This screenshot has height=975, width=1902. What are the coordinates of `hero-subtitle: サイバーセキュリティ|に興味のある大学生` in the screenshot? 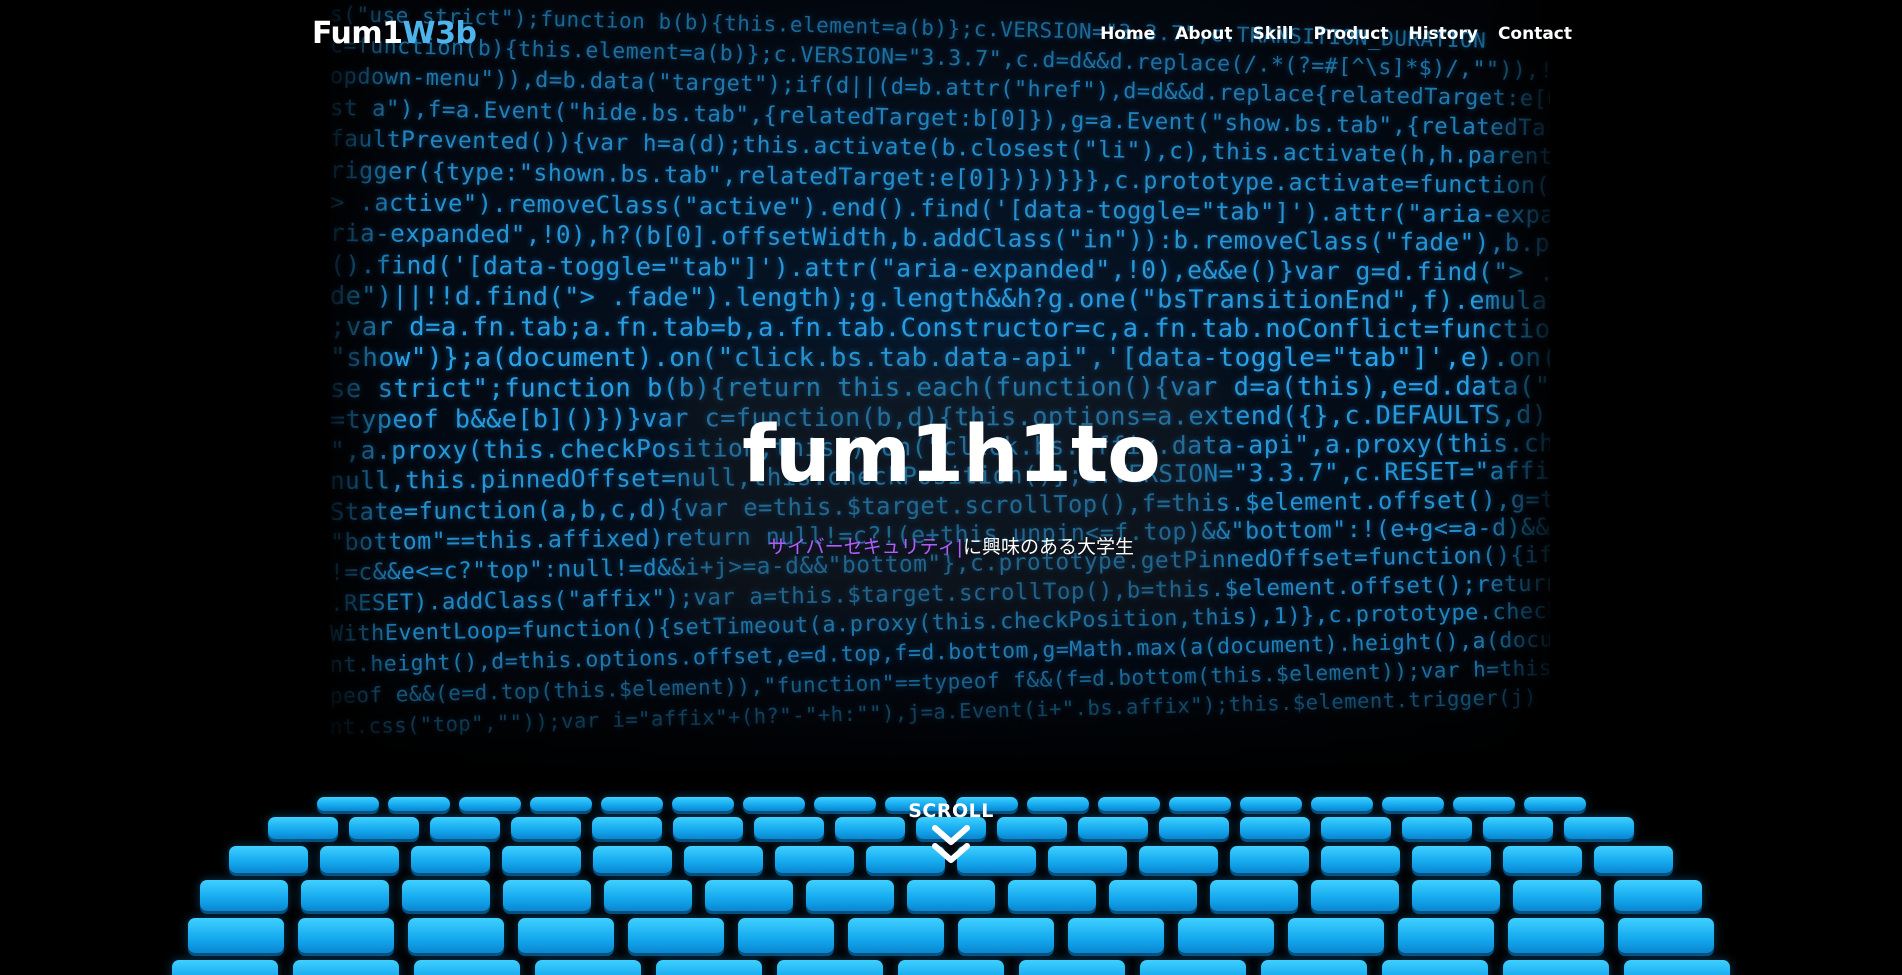 It's located at (951, 545).